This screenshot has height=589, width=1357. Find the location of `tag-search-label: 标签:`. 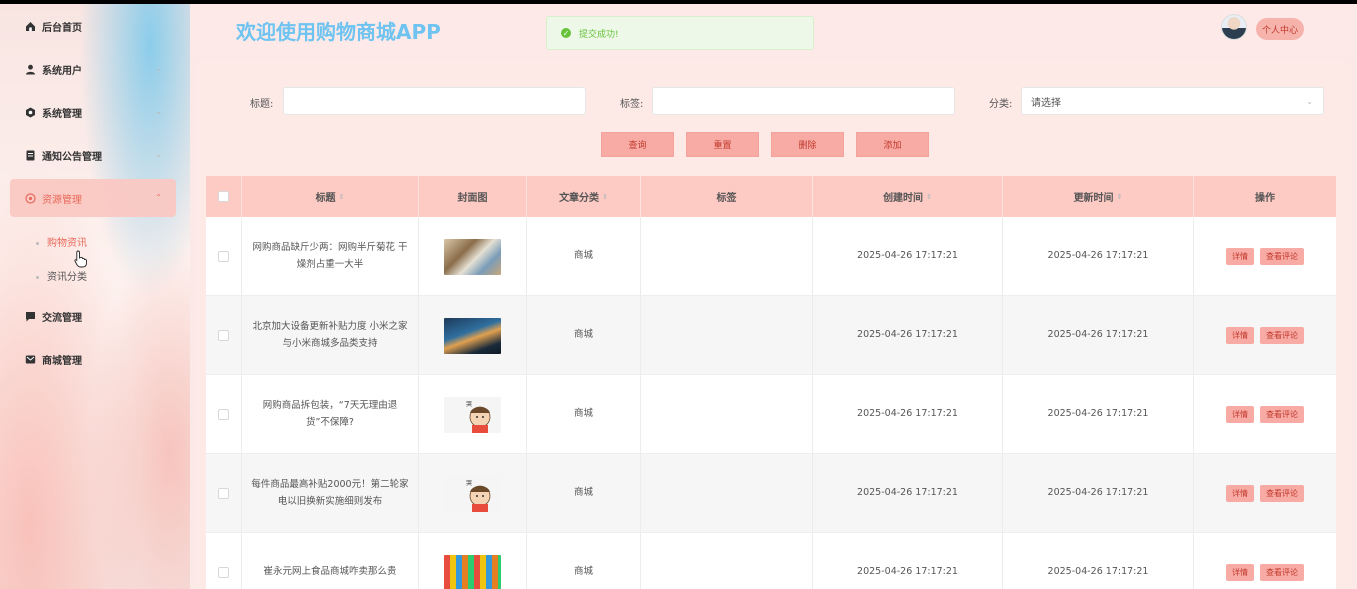

tag-search-label: 标签: is located at coordinates (632, 104).